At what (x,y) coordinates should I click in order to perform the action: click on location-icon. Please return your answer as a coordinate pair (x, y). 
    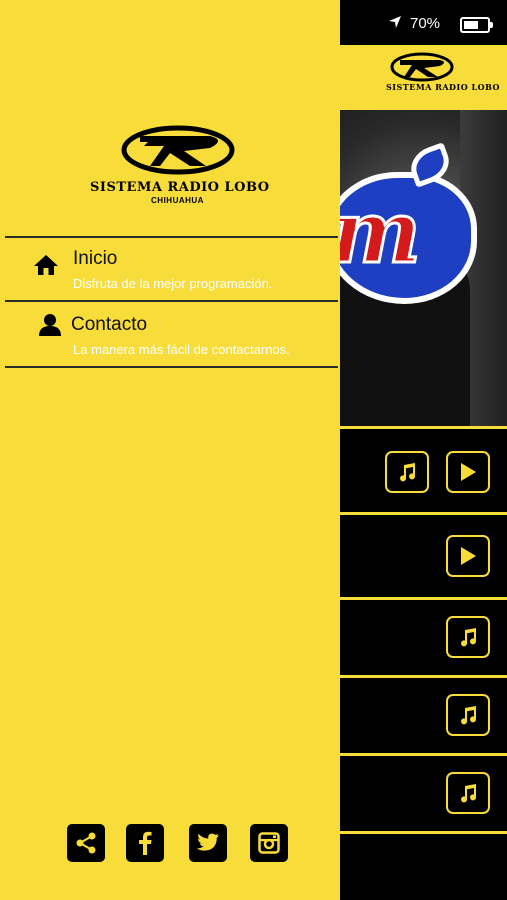
    Looking at the image, I should click on (395, 24).